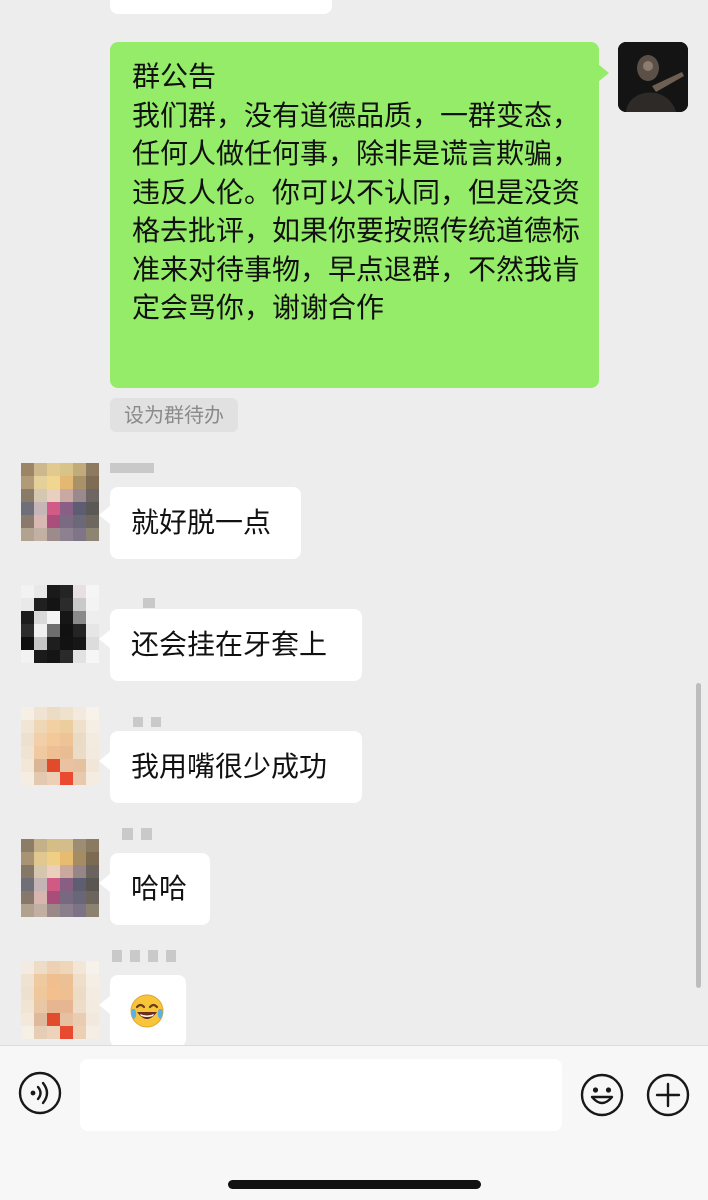  Describe the element at coordinates (603, 73) in the screenshot. I see `announcement-bubble-tail` at that location.